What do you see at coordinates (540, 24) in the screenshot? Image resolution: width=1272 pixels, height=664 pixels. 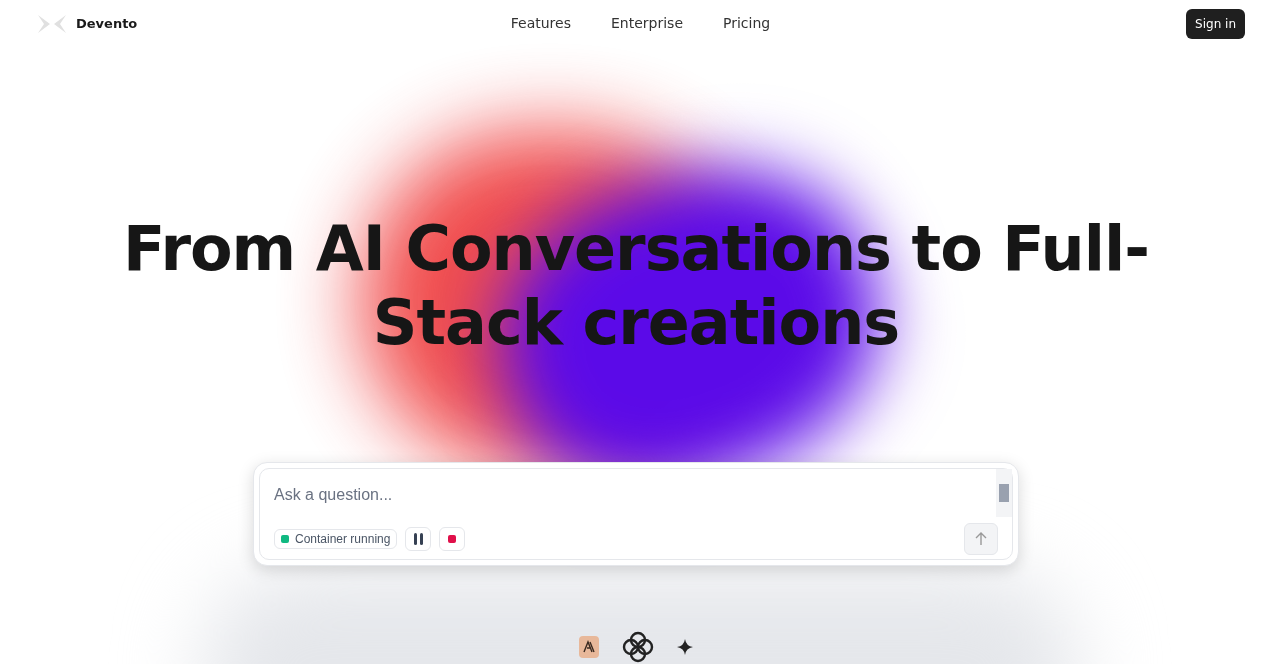 I see `nav-link: Features` at bounding box center [540, 24].